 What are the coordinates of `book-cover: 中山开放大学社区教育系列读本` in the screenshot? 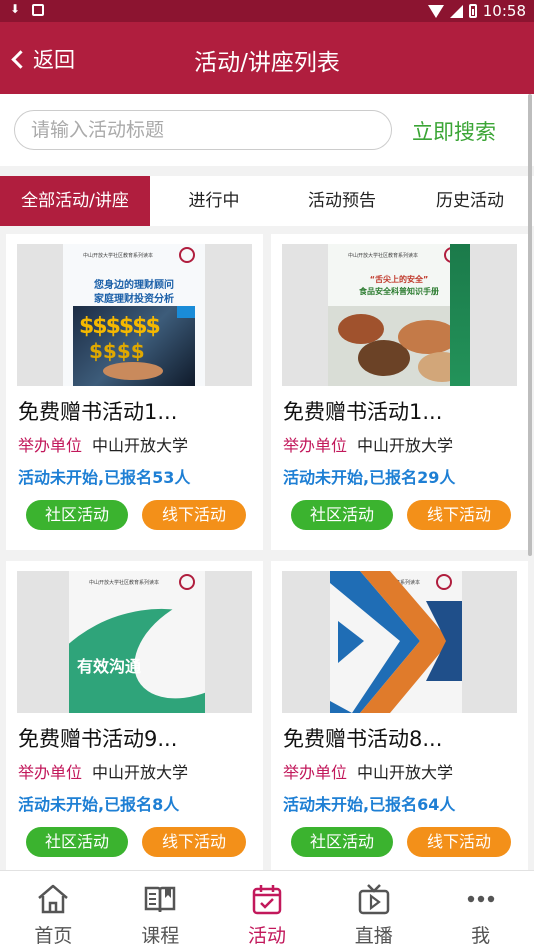 It's located at (399, 642).